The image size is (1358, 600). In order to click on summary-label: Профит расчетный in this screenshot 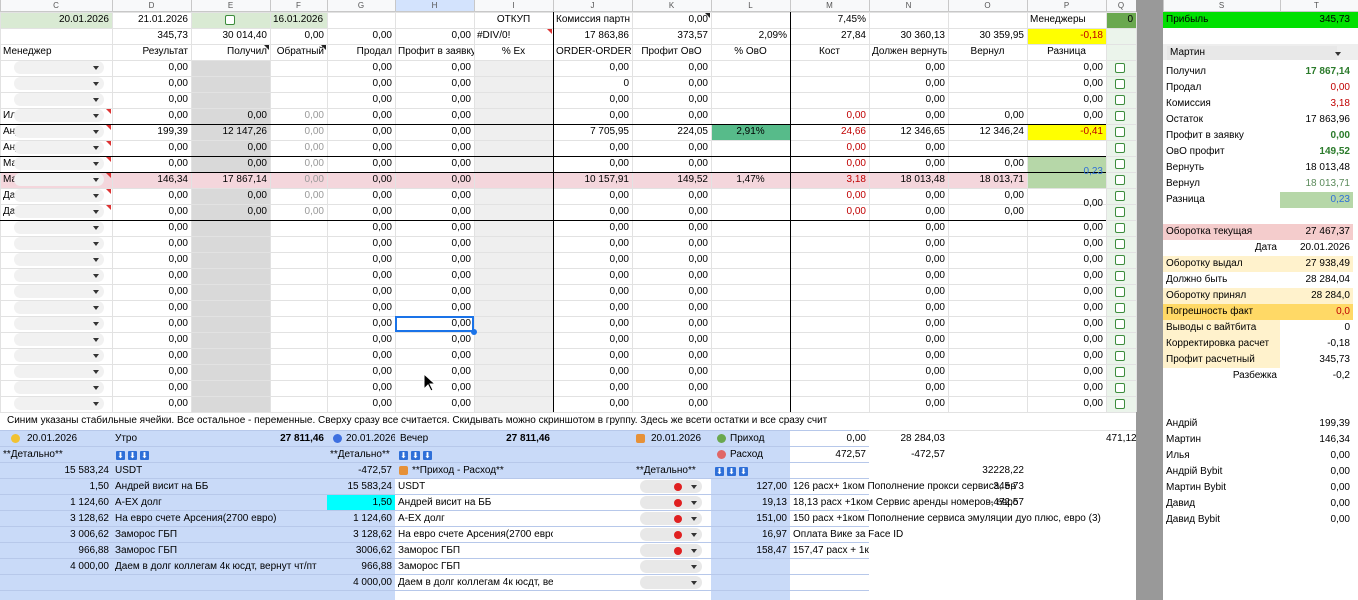, I will do `click(1221, 360)`.